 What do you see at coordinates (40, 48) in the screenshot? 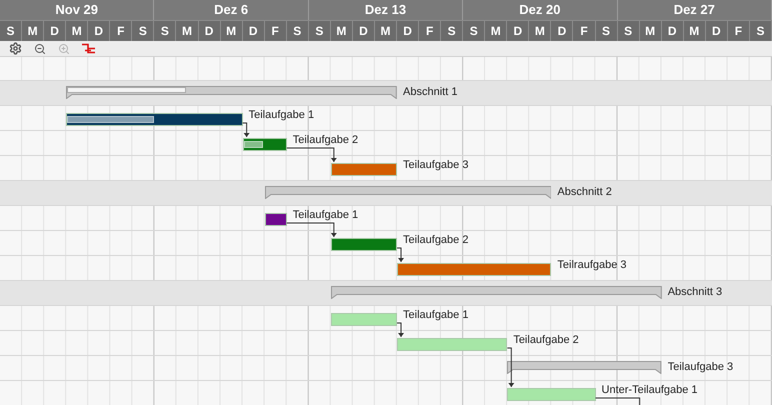
I see `zoom-out-icon` at bounding box center [40, 48].